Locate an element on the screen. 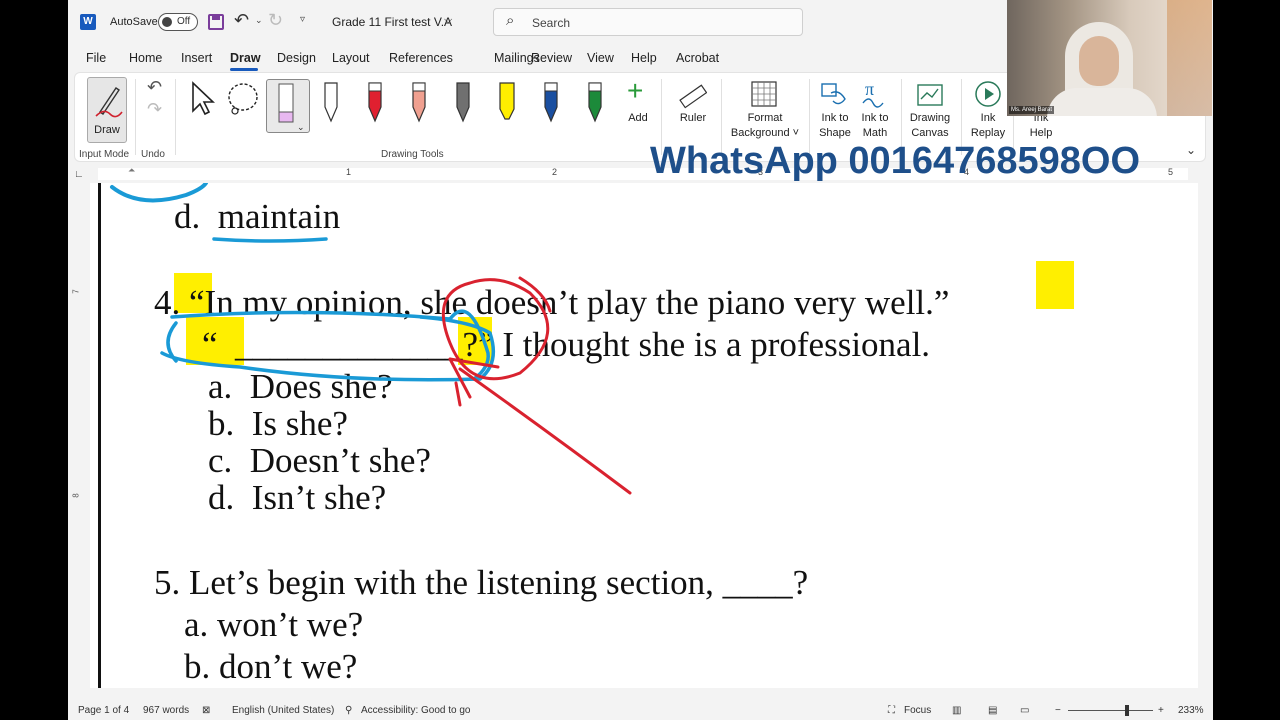 Image resolution: width=1280 pixels, height=720 pixels. active-tab-indicator is located at coordinates (244, 69).